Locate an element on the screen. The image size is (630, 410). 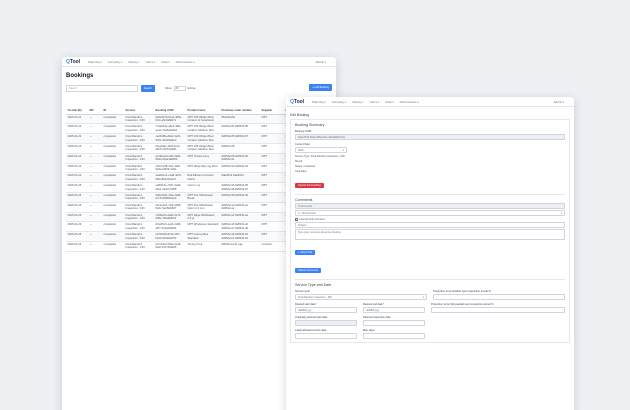
page-size-control: Show 25 Entries is located at coordinates (180, 88).